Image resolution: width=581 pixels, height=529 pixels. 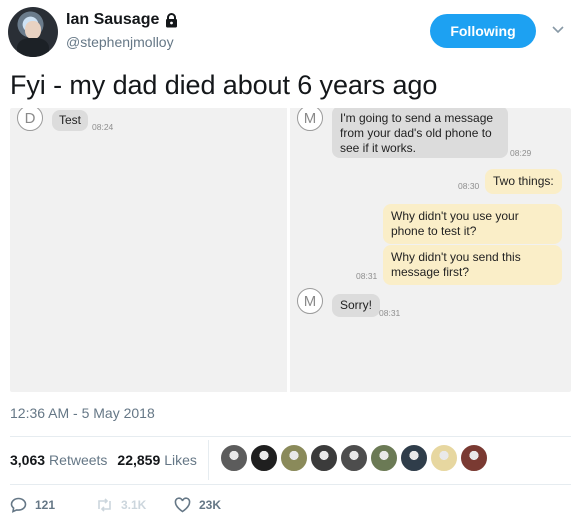 What do you see at coordinates (172, 19) in the screenshot?
I see `lock-icon` at bounding box center [172, 19].